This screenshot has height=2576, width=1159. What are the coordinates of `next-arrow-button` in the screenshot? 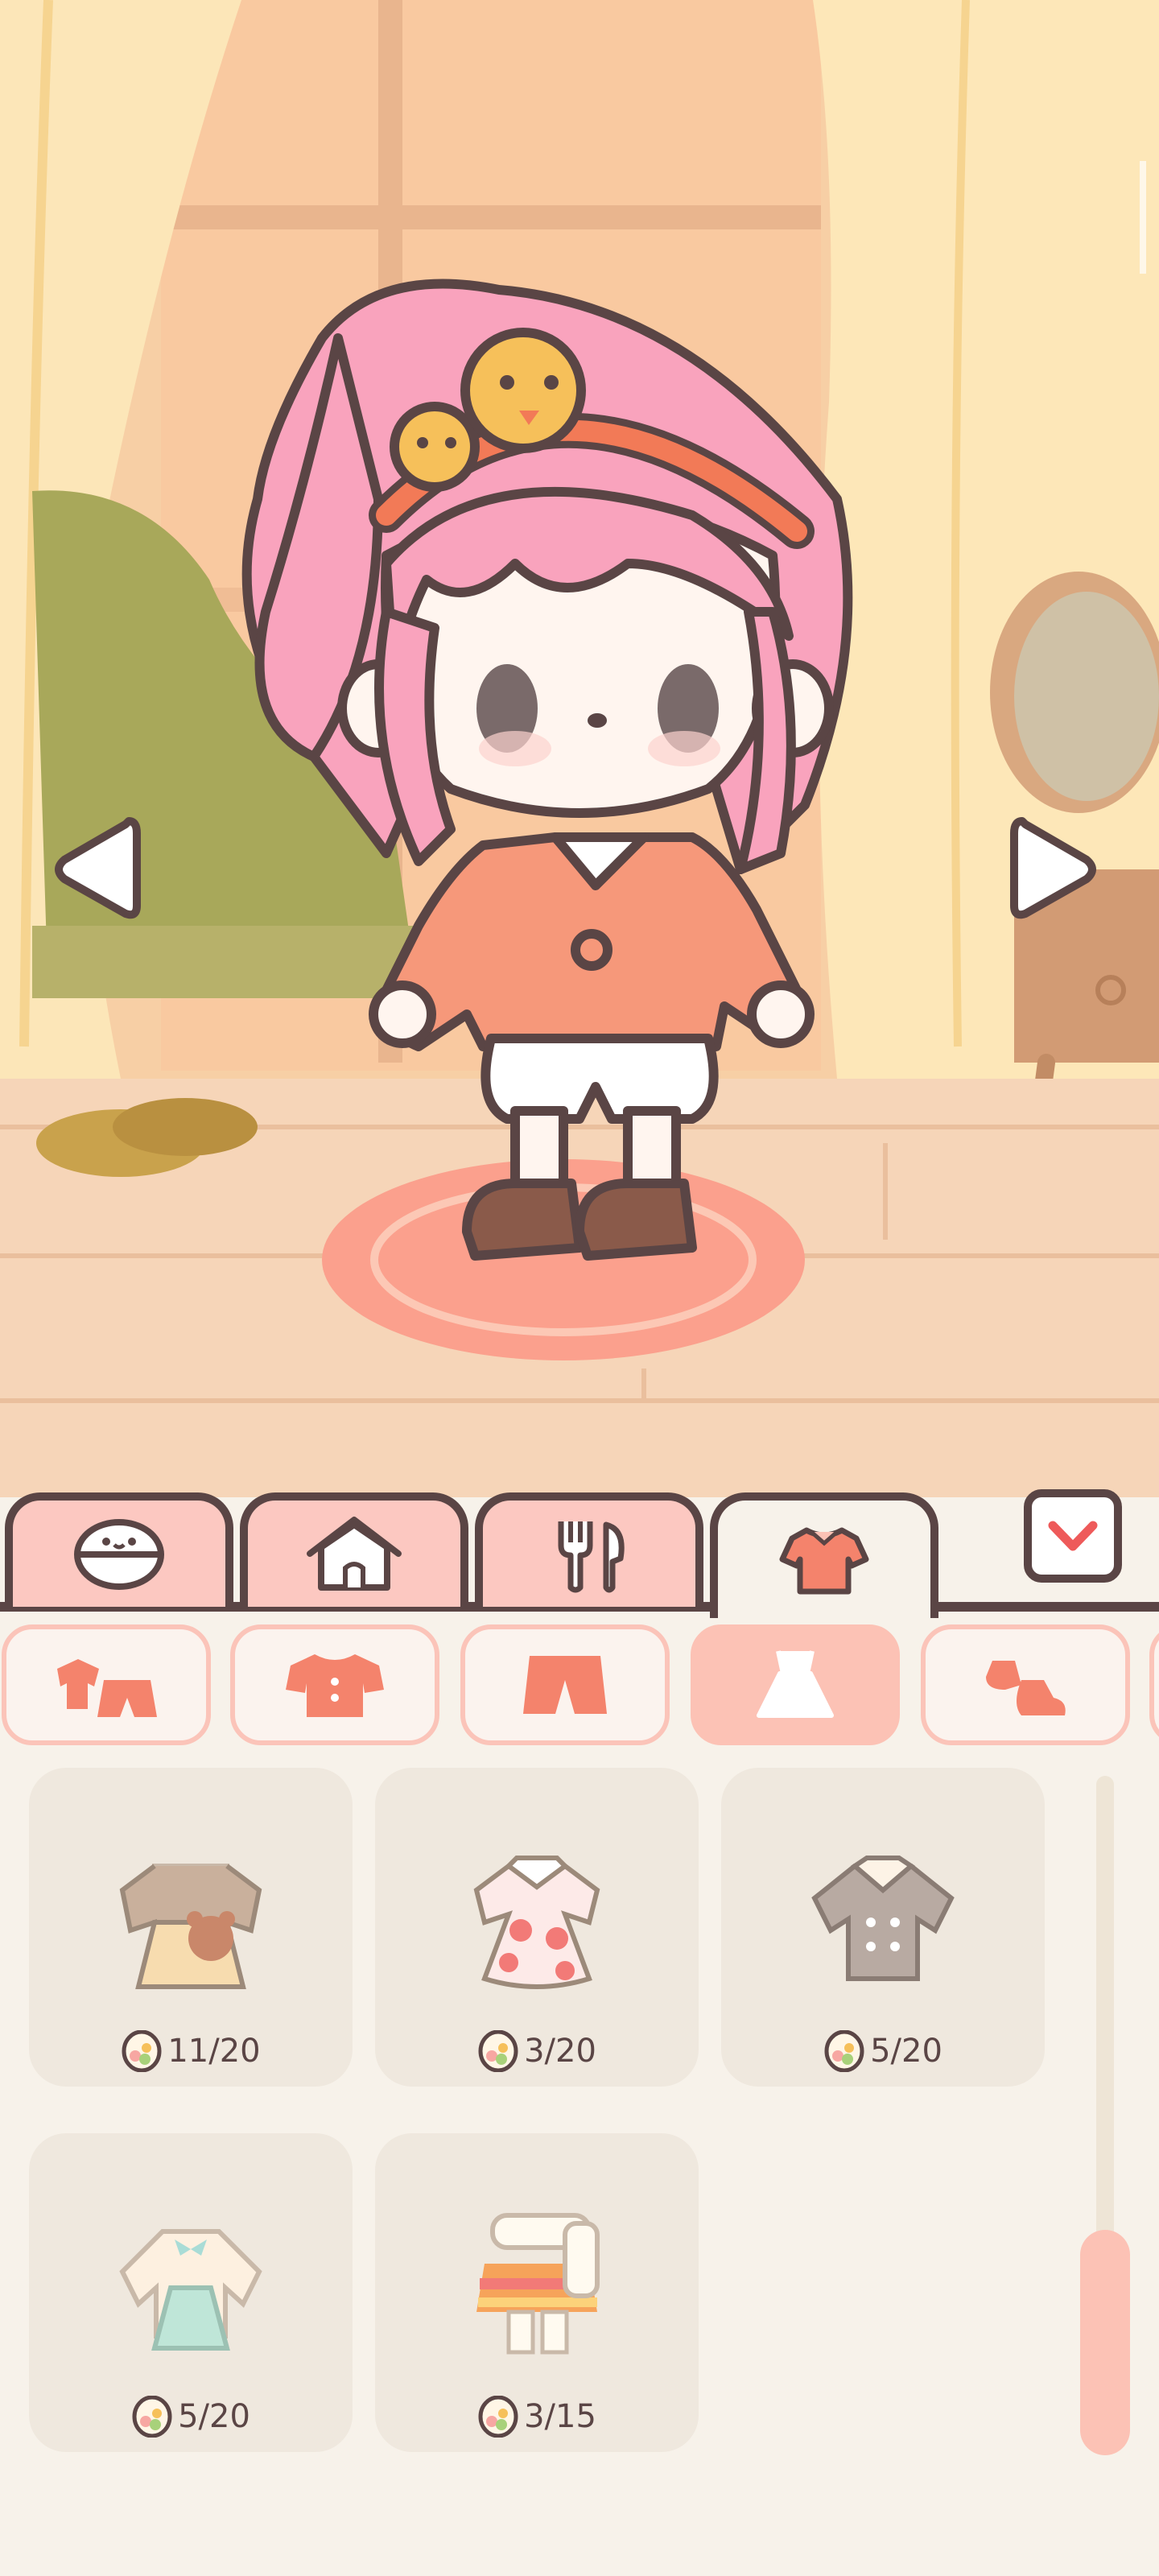 It's located at (1054, 869).